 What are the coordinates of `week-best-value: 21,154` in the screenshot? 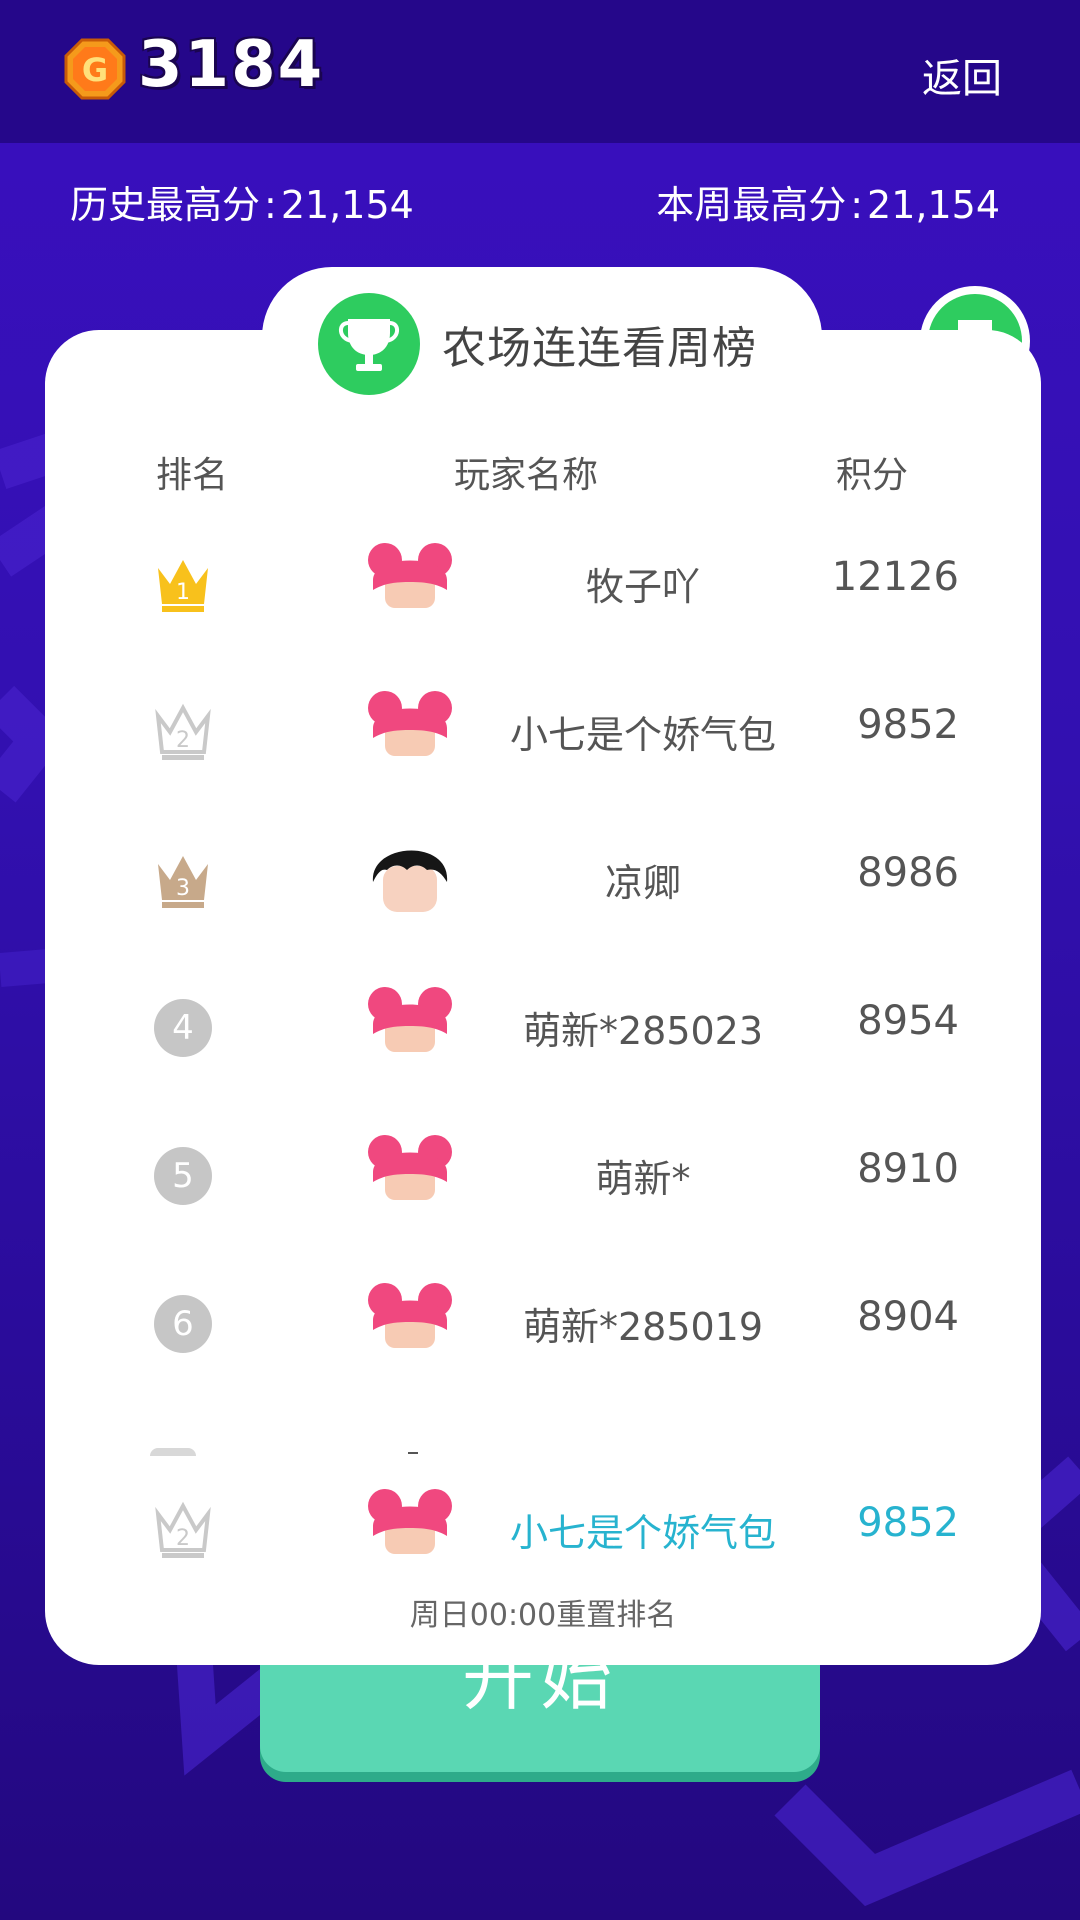 It's located at (933, 205).